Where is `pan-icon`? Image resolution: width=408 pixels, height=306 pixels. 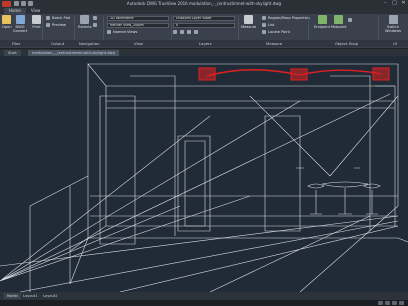 pan-icon is located at coordinates (95, 18).